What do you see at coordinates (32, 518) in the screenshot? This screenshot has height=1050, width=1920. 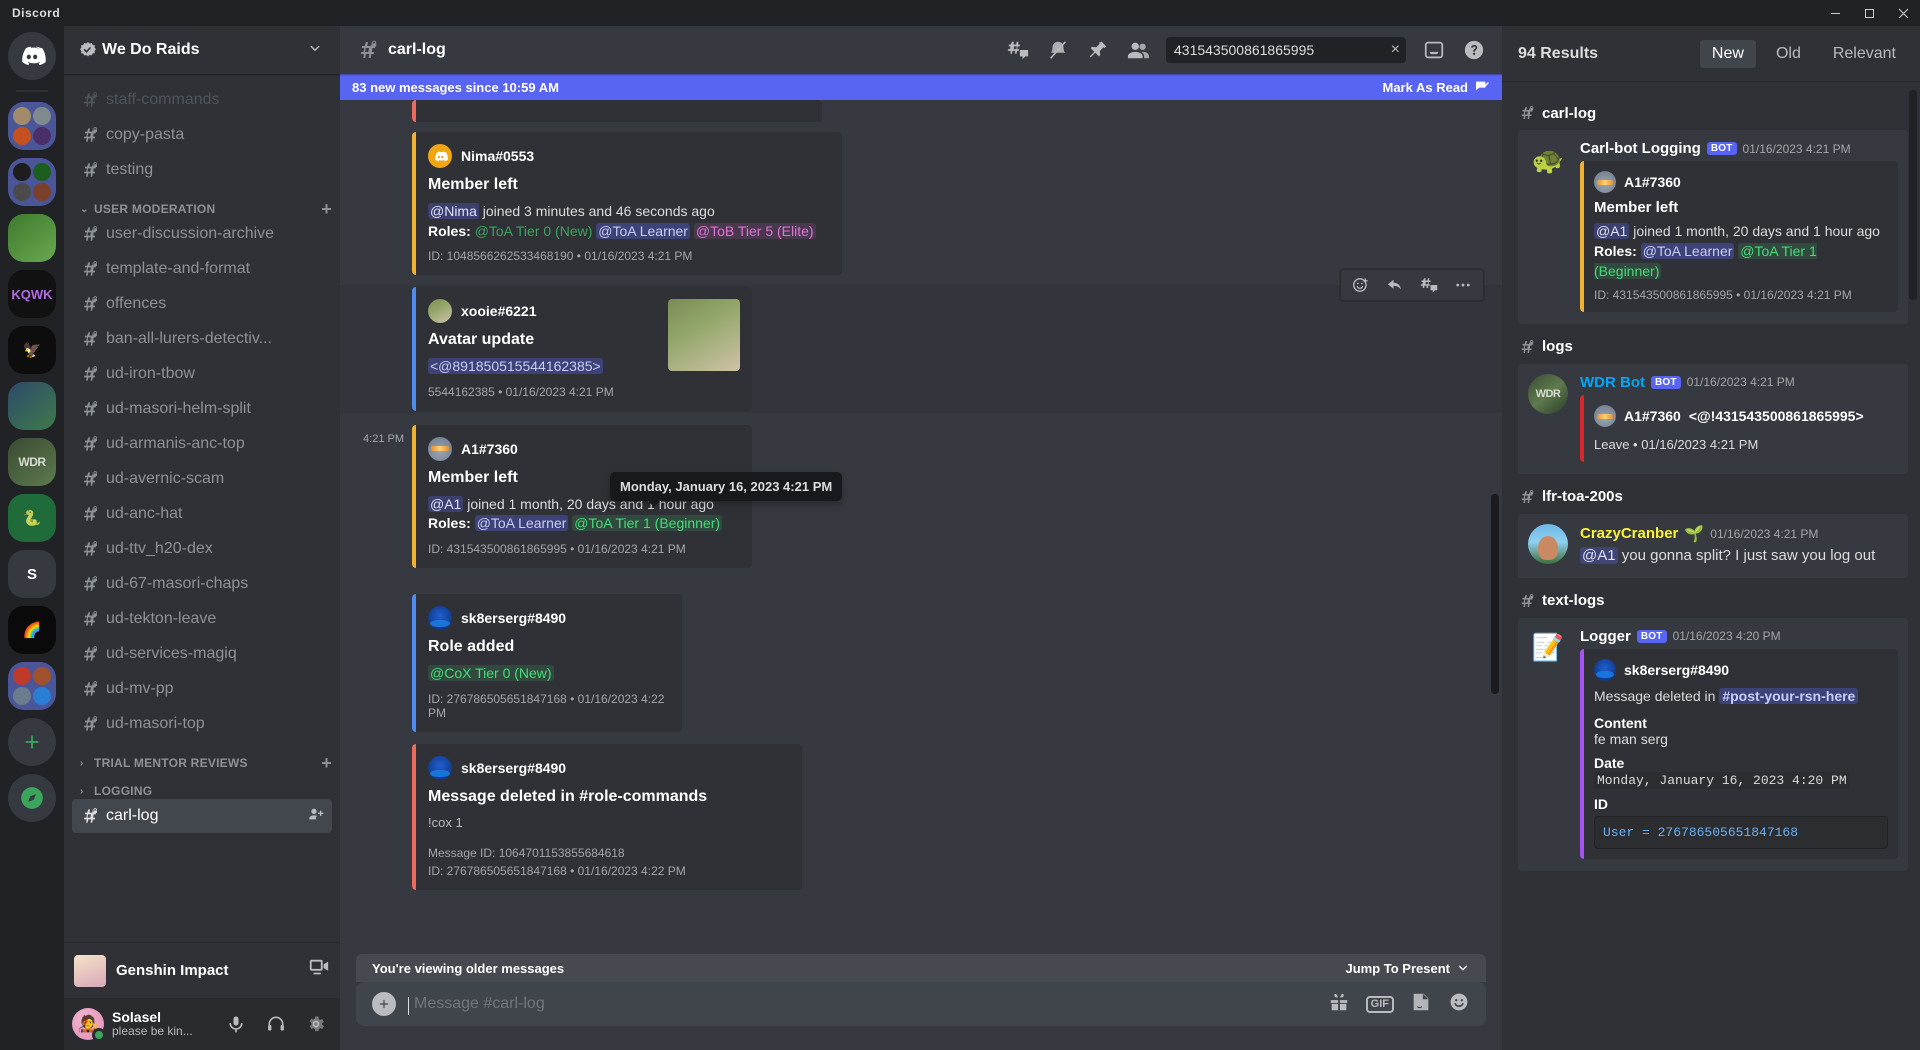 I see `guild-snake: 🐍` at bounding box center [32, 518].